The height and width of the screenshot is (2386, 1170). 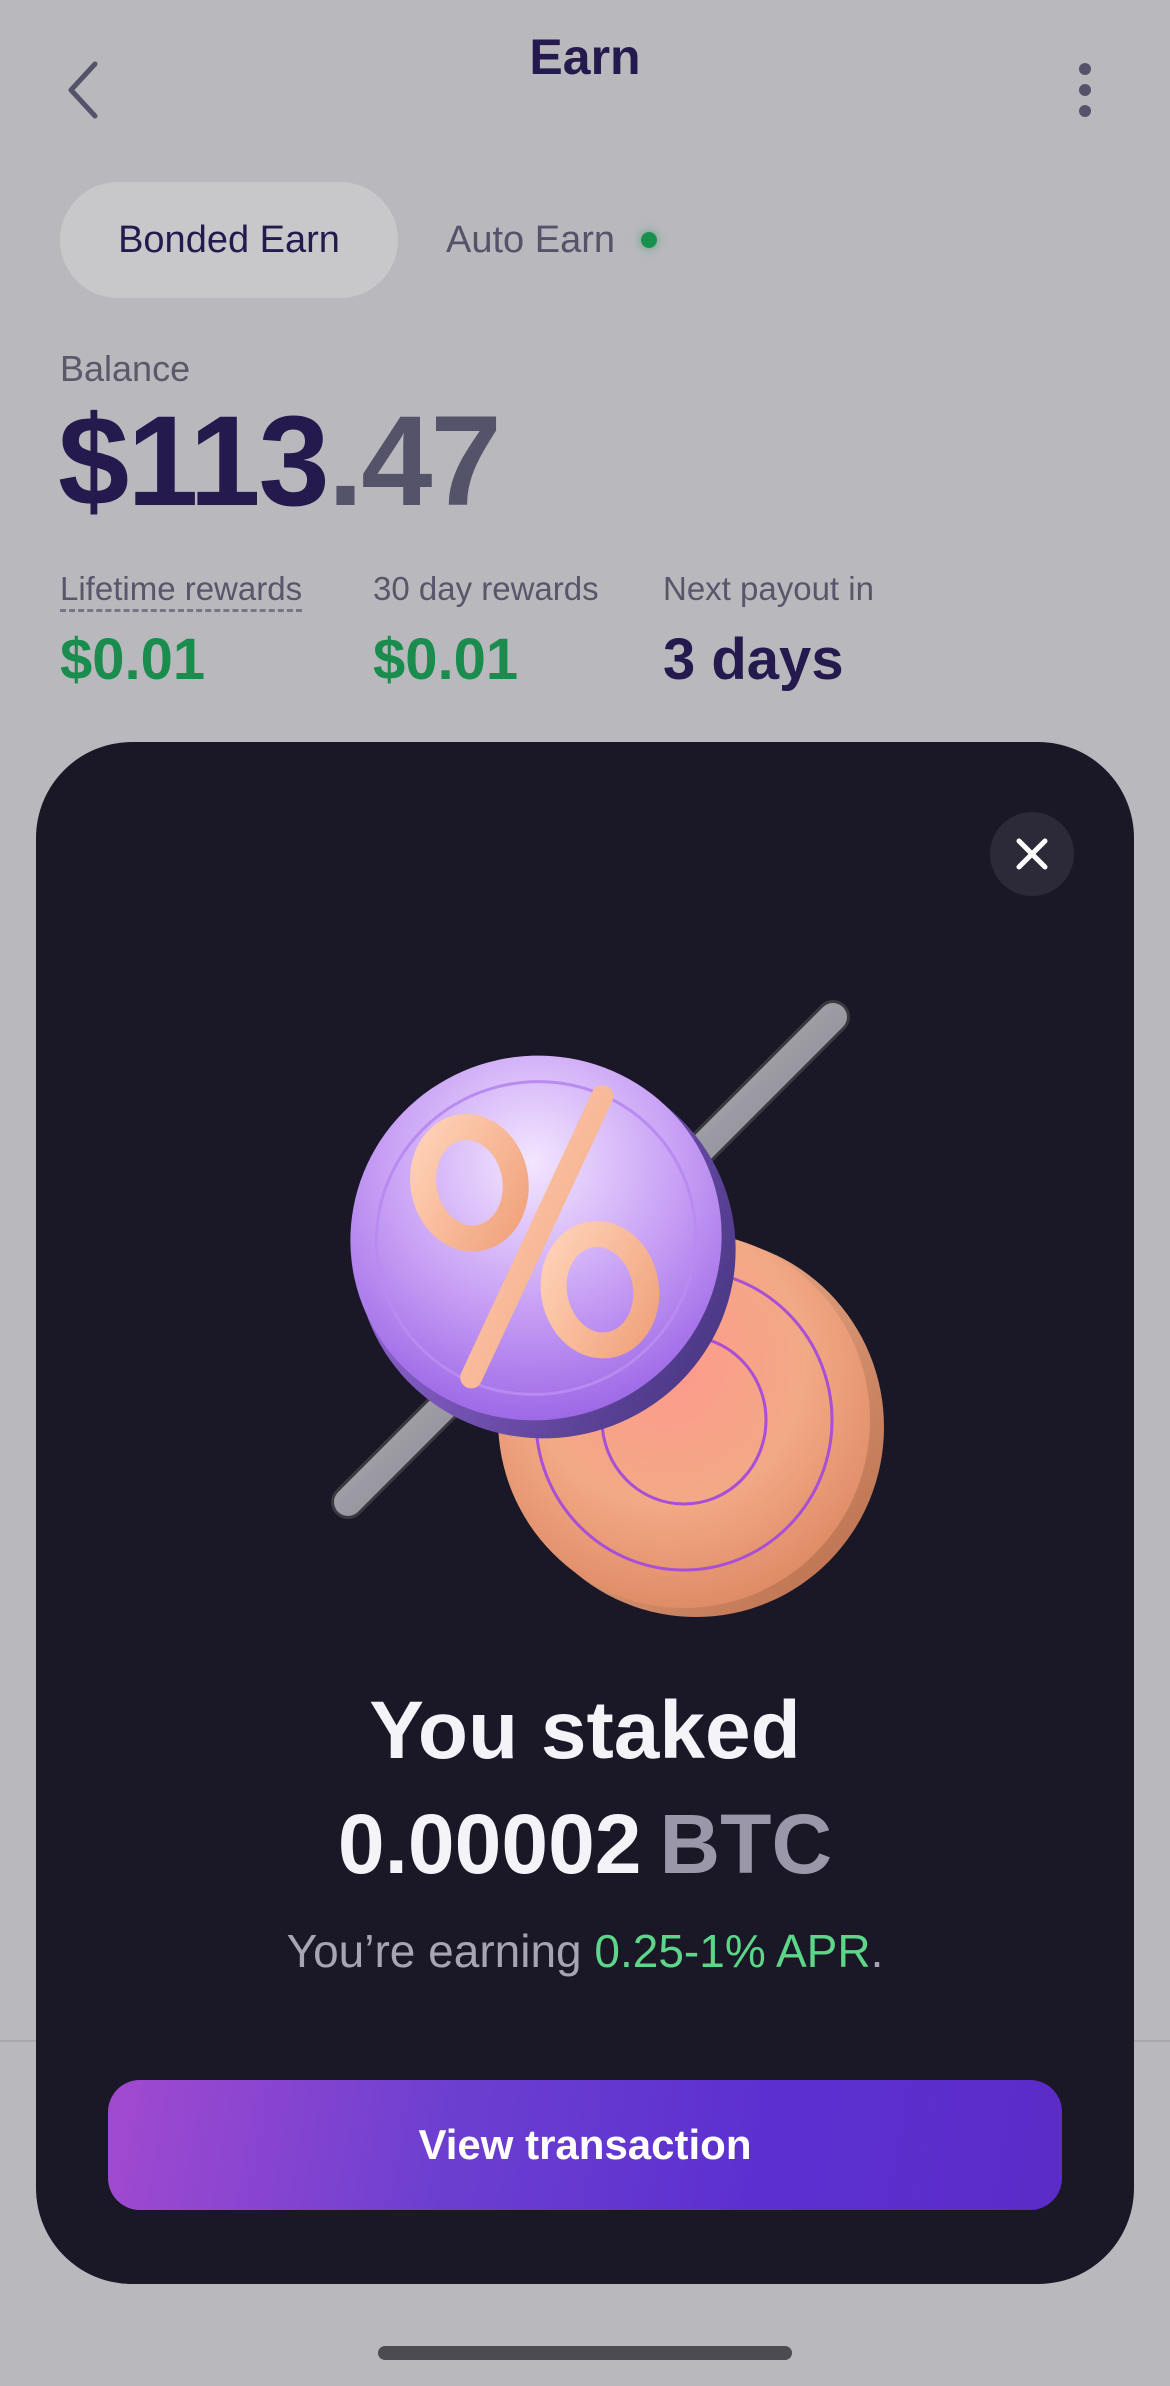 I want to click on next-payout-stat: Next payout in 3 days, so click(x=768, y=631).